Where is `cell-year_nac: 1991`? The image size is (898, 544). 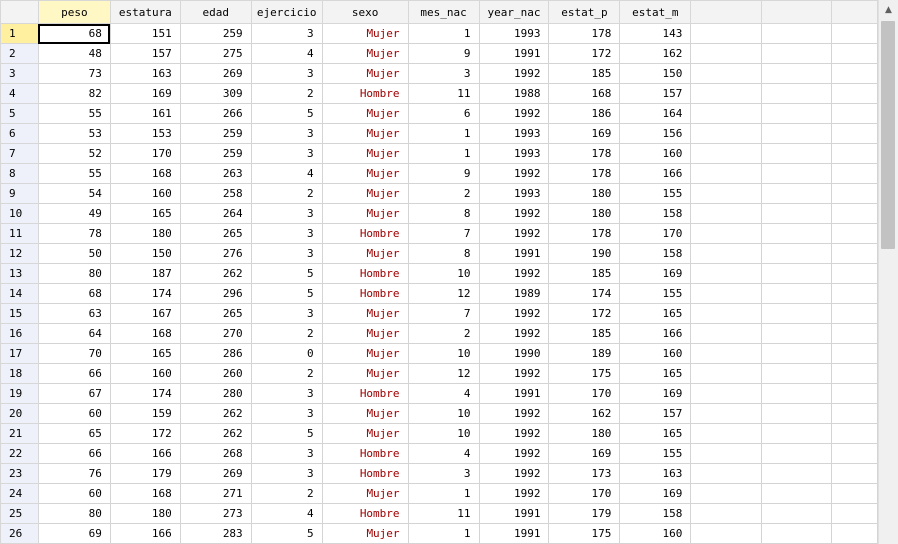
cell-year_nac: 1991 is located at coordinates (514, 393).